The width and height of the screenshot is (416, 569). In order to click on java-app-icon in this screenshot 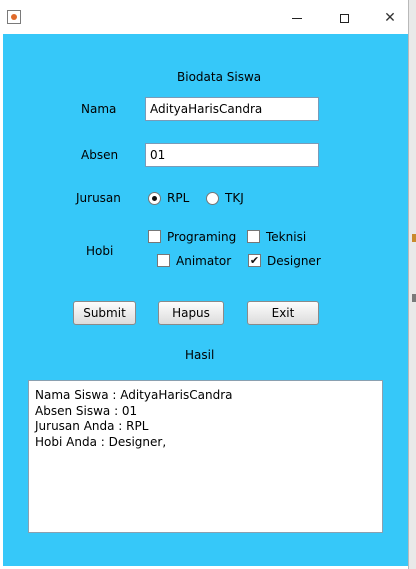, I will do `click(14, 17)`.